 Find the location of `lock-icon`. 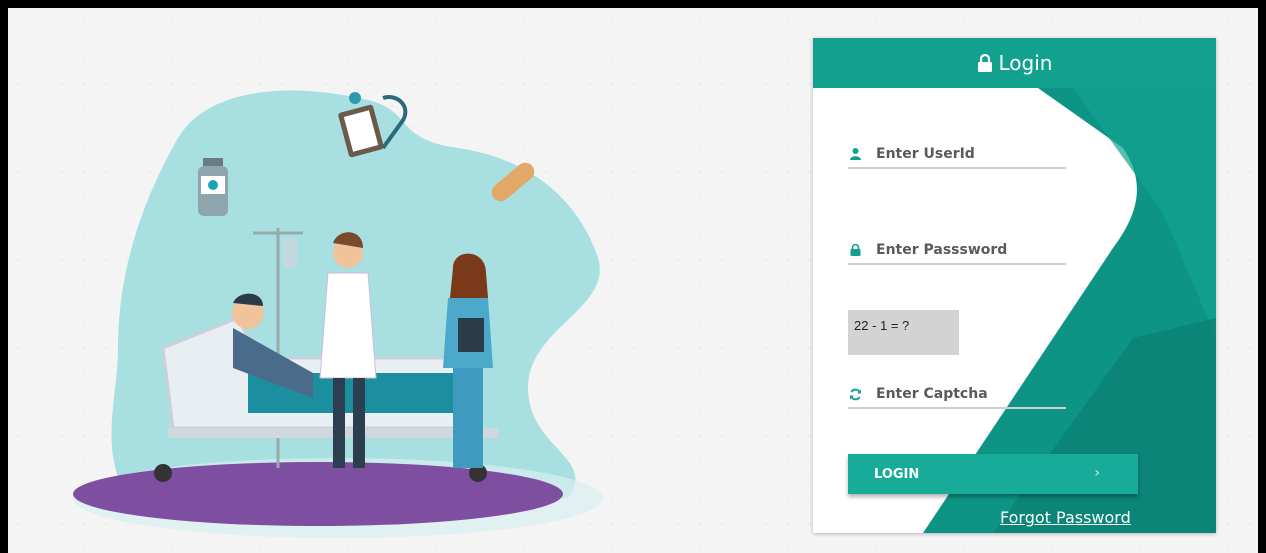

lock-icon is located at coordinates (984, 63).